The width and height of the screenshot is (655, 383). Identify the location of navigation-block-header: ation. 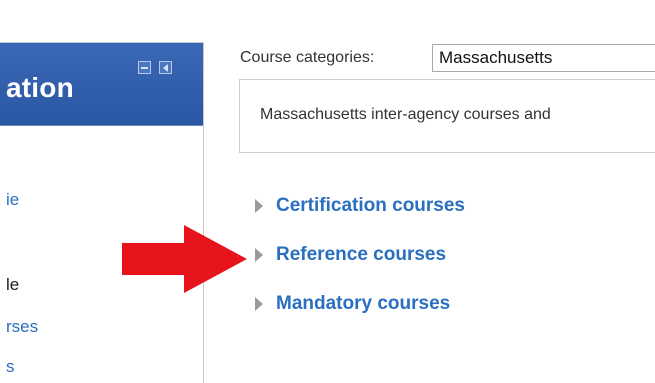
(101, 84).